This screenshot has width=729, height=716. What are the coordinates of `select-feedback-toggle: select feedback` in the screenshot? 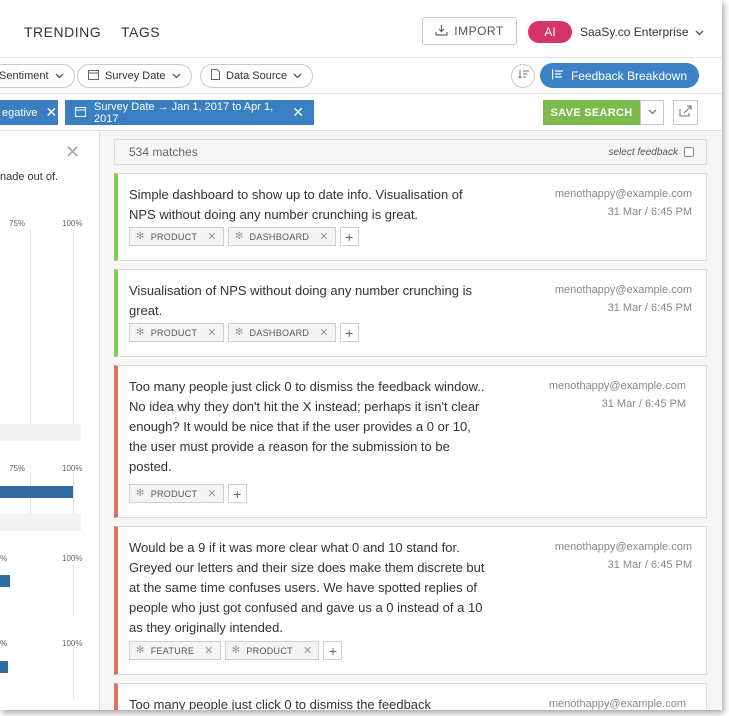 It's located at (651, 152).